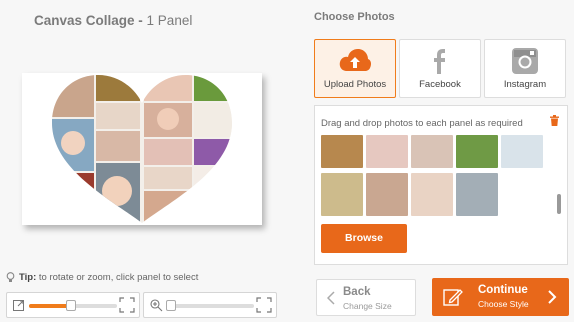 The height and width of the screenshot is (322, 574). Describe the element at coordinates (453, 297) in the screenshot. I see `edit-icon` at that location.